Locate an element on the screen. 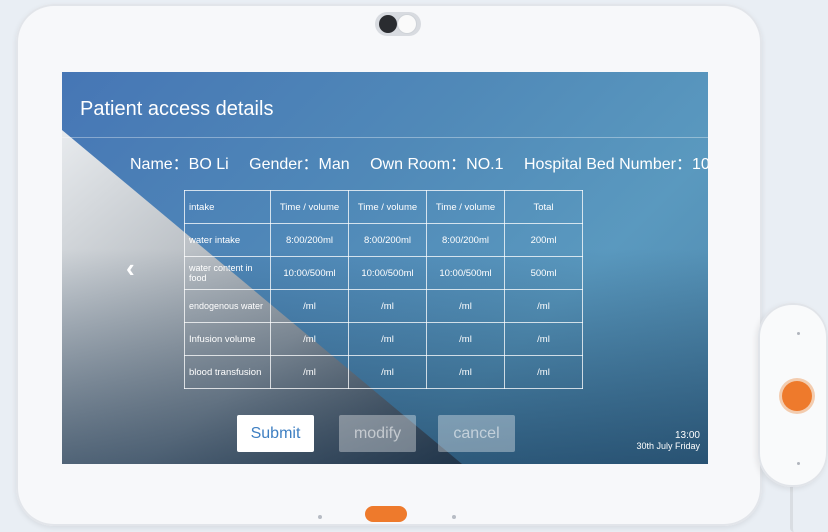  camera-privacy-slider is located at coordinates (407, 24).